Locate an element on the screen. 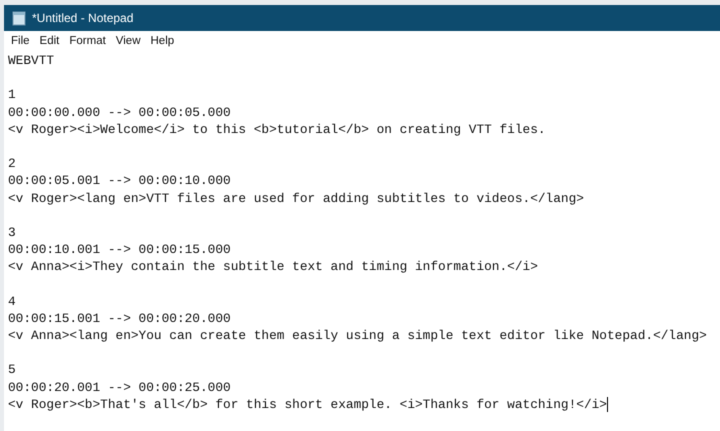  text-line: <v Anna><i>They contain the subtitle text and timing information.</i> is located at coordinates (273, 266).